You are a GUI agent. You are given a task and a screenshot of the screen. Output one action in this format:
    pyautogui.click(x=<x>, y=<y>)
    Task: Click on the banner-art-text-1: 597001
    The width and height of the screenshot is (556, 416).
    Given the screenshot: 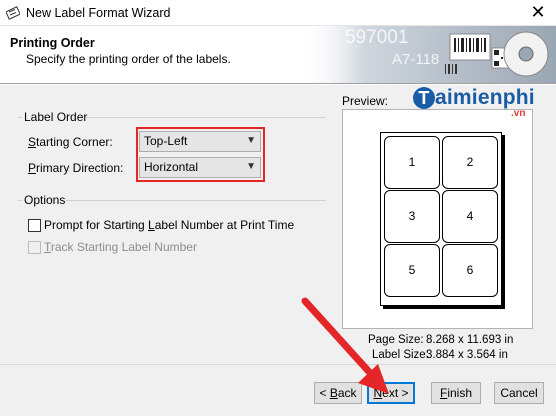 What is the action you would take?
    pyautogui.click(x=376, y=37)
    